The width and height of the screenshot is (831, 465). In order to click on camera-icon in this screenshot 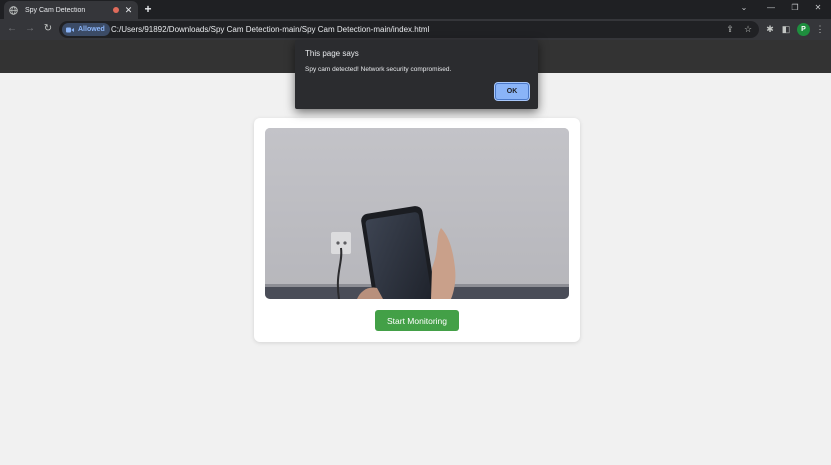, I will do `click(70, 30)`.